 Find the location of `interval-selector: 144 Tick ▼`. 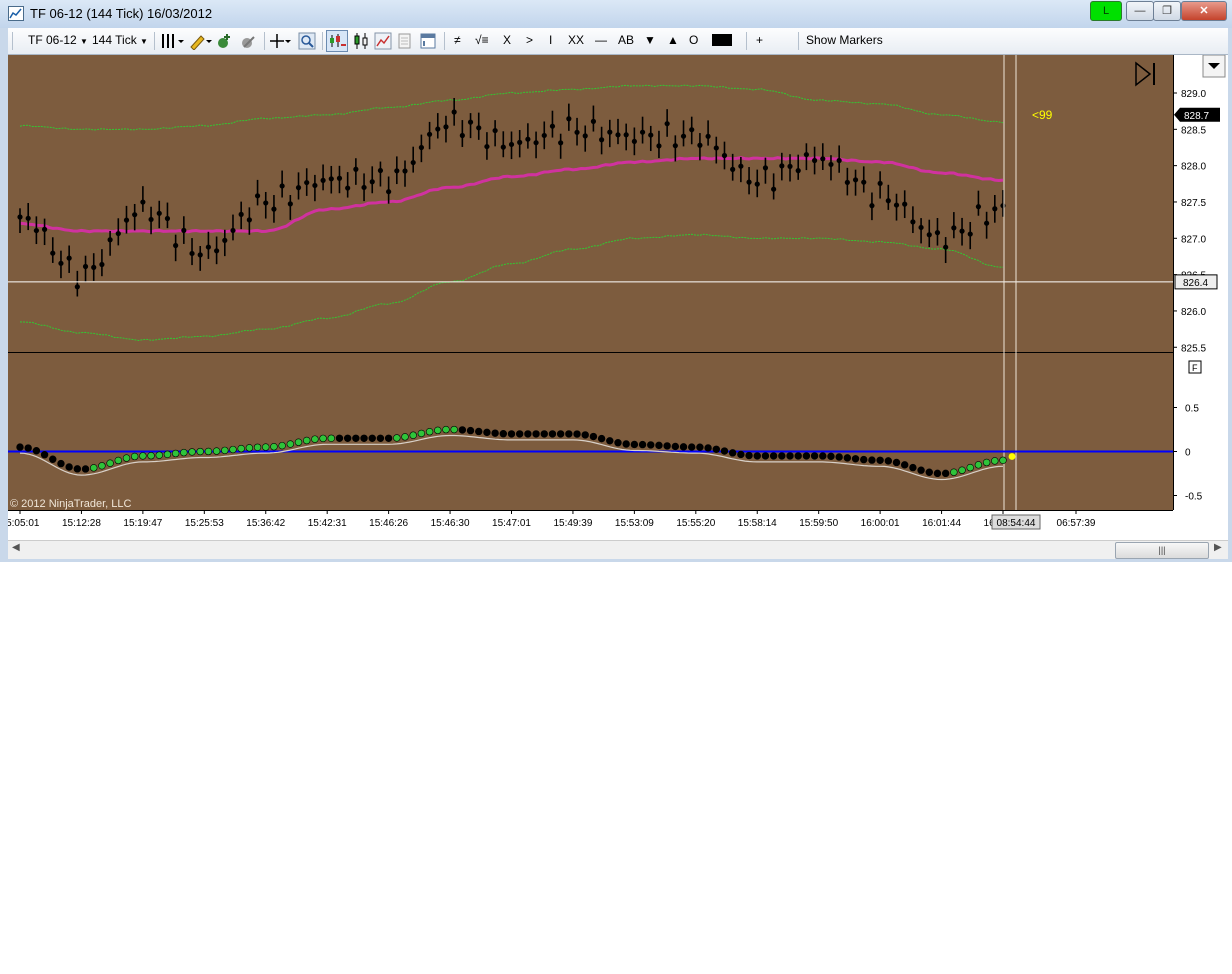

interval-selector: 144 Tick ▼ is located at coordinates (120, 40).